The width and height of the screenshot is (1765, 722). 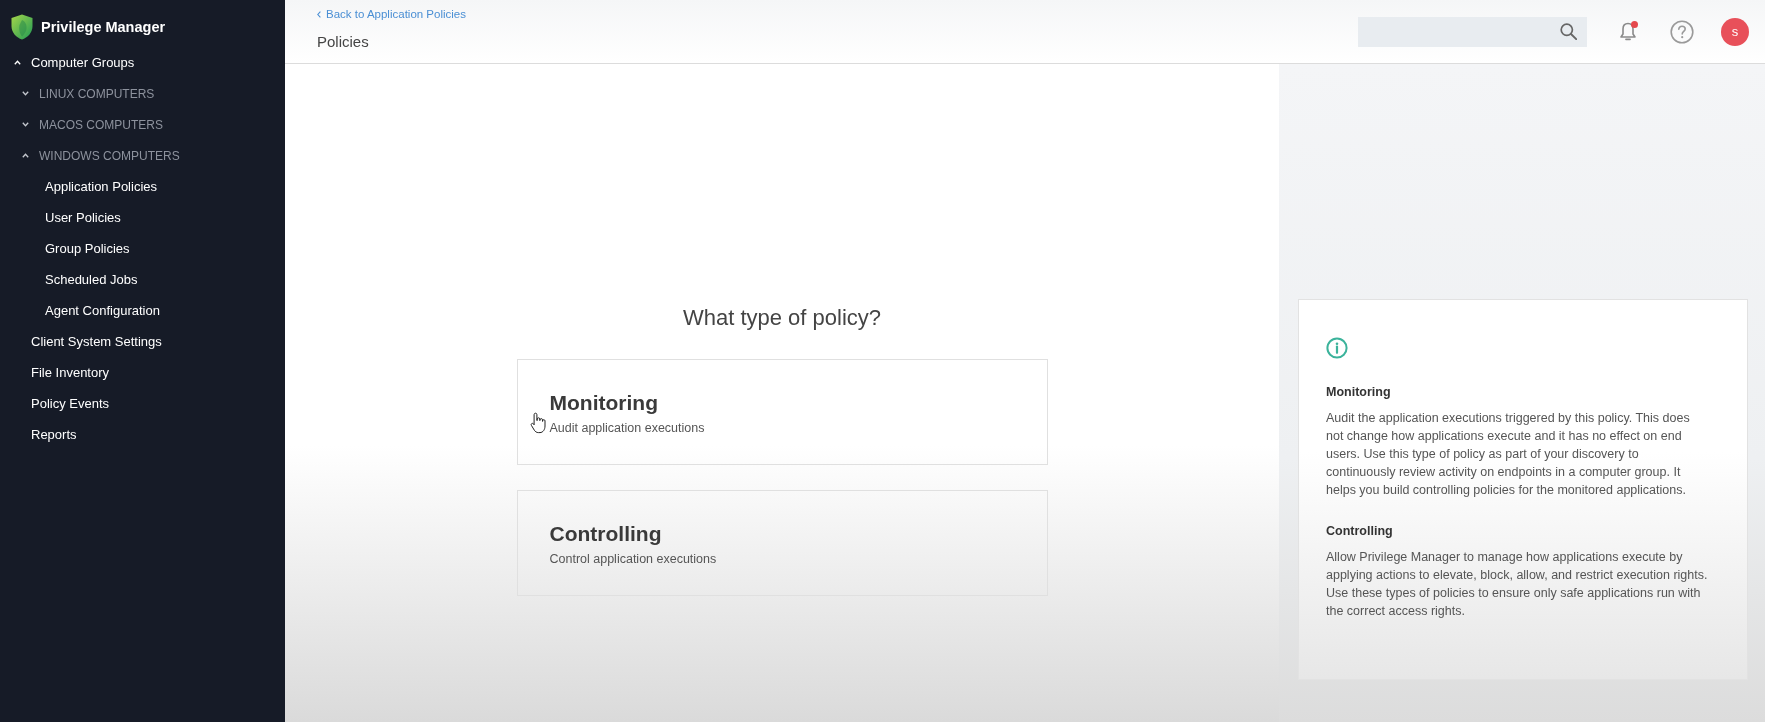 What do you see at coordinates (627, 428) in the screenshot?
I see `option-description: Audit application executions` at bounding box center [627, 428].